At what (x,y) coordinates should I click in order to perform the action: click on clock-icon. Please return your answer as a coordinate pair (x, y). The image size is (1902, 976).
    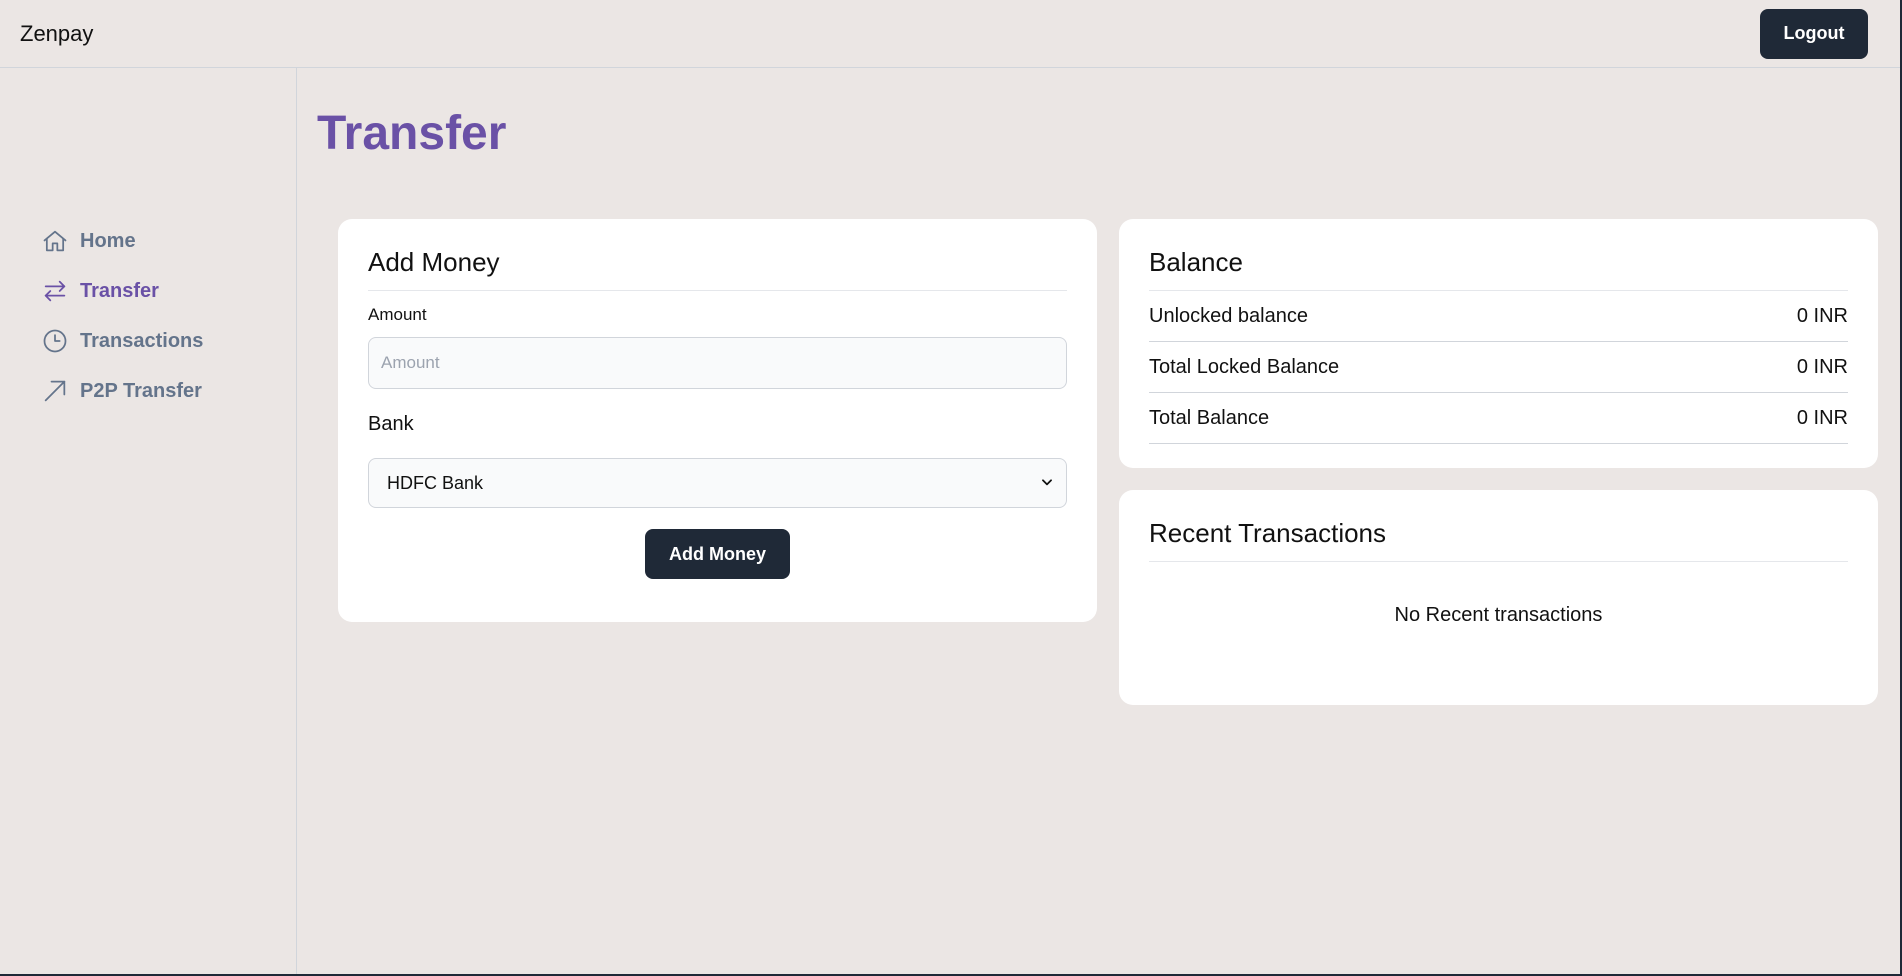
    Looking at the image, I should click on (55, 341).